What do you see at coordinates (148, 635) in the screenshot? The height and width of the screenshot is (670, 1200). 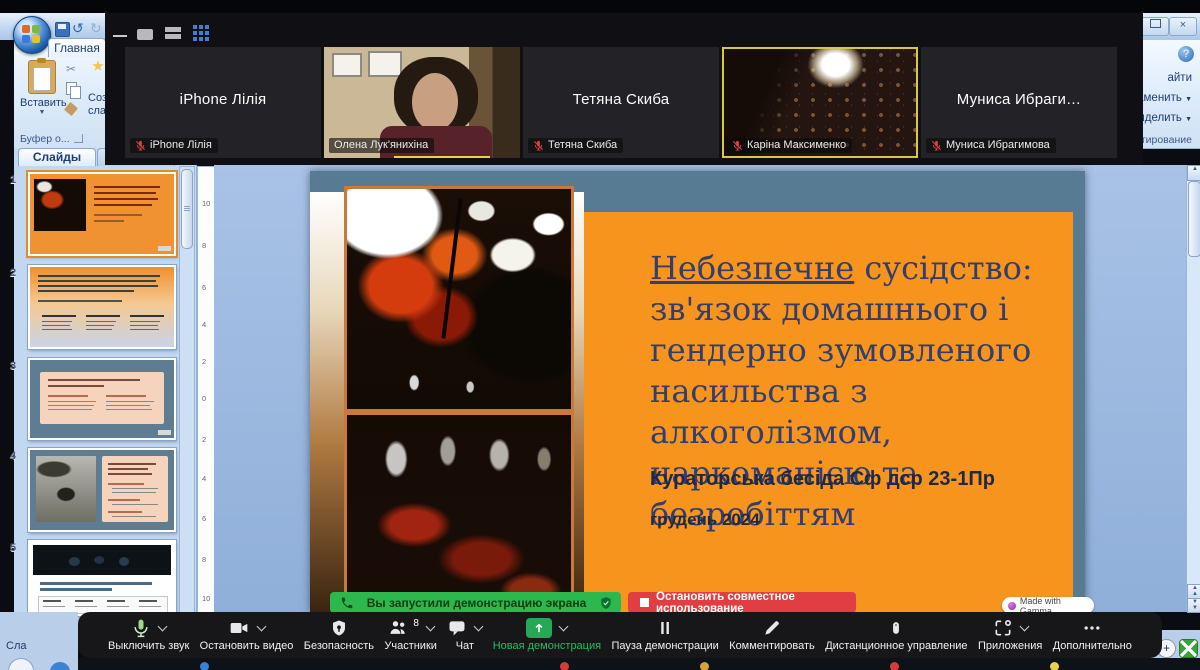 I see `mute-button: Выключить звук` at bounding box center [148, 635].